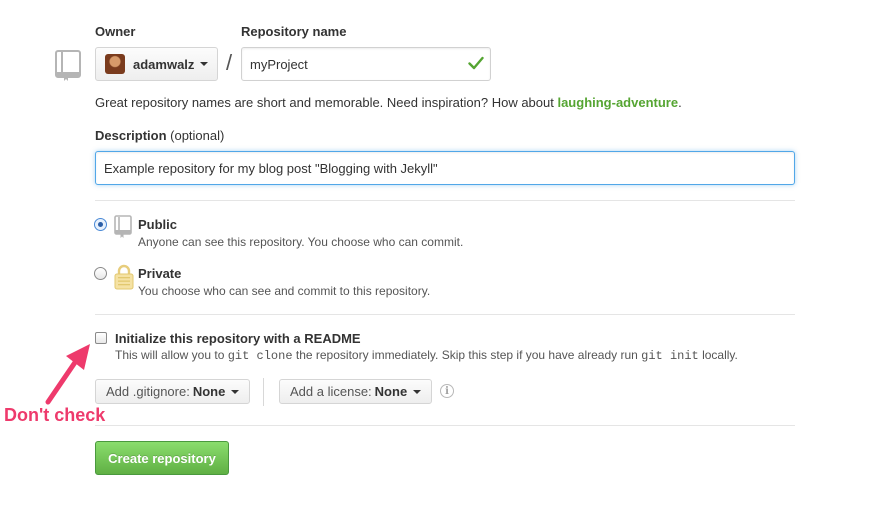 This screenshot has height=513, width=894. Describe the element at coordinates (445, 168) in the screenshot. I see `description-input` at that location.